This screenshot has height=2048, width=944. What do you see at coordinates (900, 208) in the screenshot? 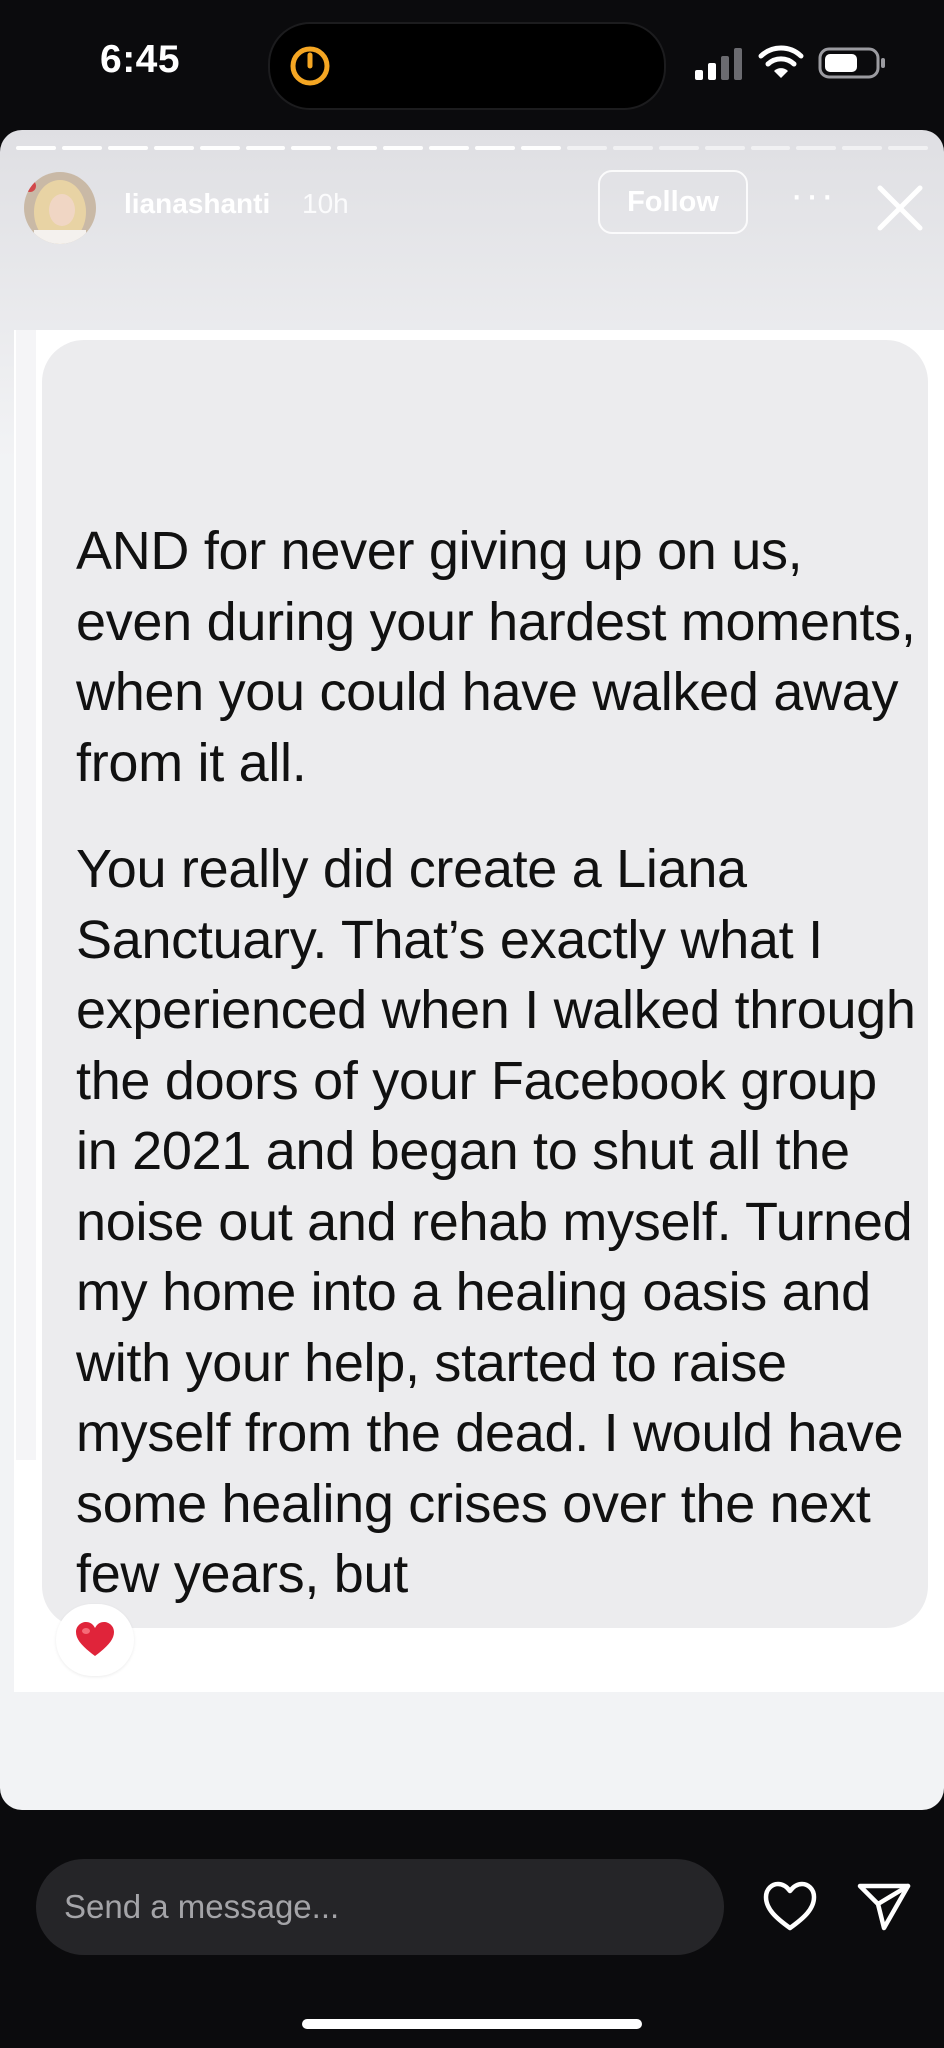
I see `close-icon` at bounding box center [900, 208].